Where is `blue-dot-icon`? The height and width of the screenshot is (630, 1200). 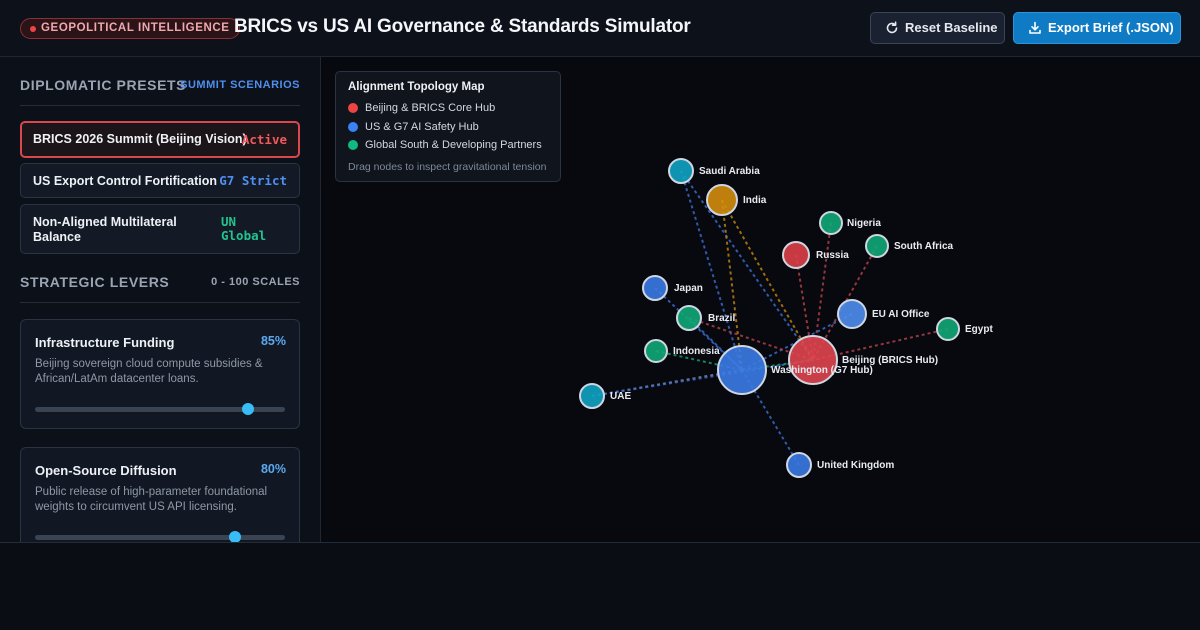
blue-dot-icon is located at coordinates (353, 127).